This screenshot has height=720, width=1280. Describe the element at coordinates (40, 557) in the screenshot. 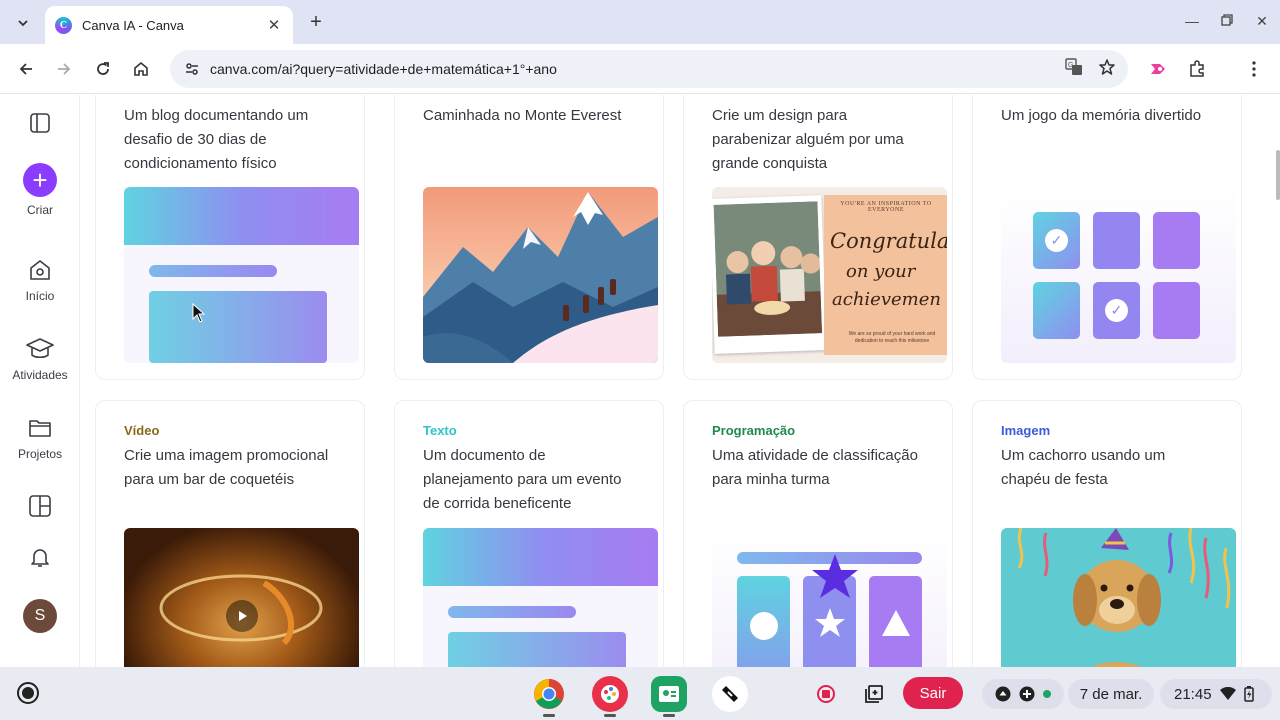

I see `sidebar-item-notifications` at that location.